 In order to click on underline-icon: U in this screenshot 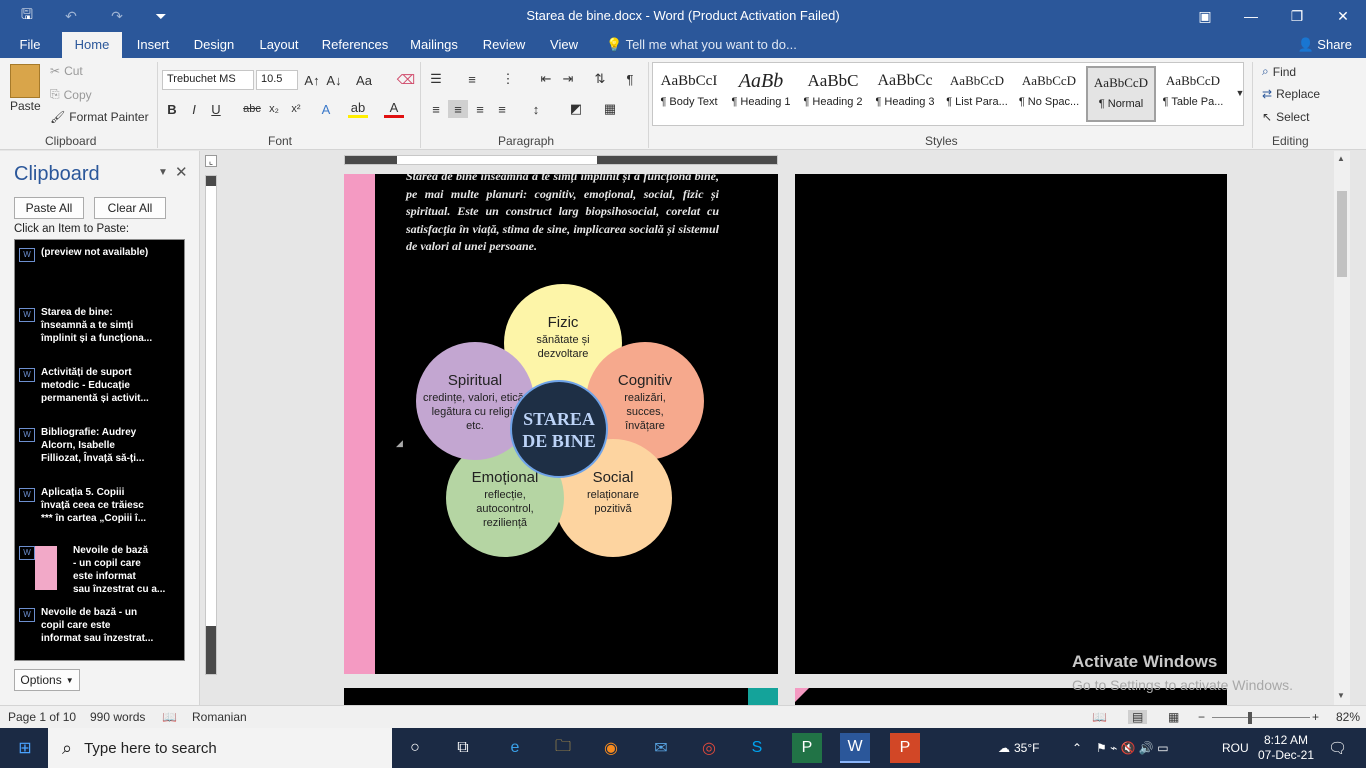, I will do `click(216, 109)`.